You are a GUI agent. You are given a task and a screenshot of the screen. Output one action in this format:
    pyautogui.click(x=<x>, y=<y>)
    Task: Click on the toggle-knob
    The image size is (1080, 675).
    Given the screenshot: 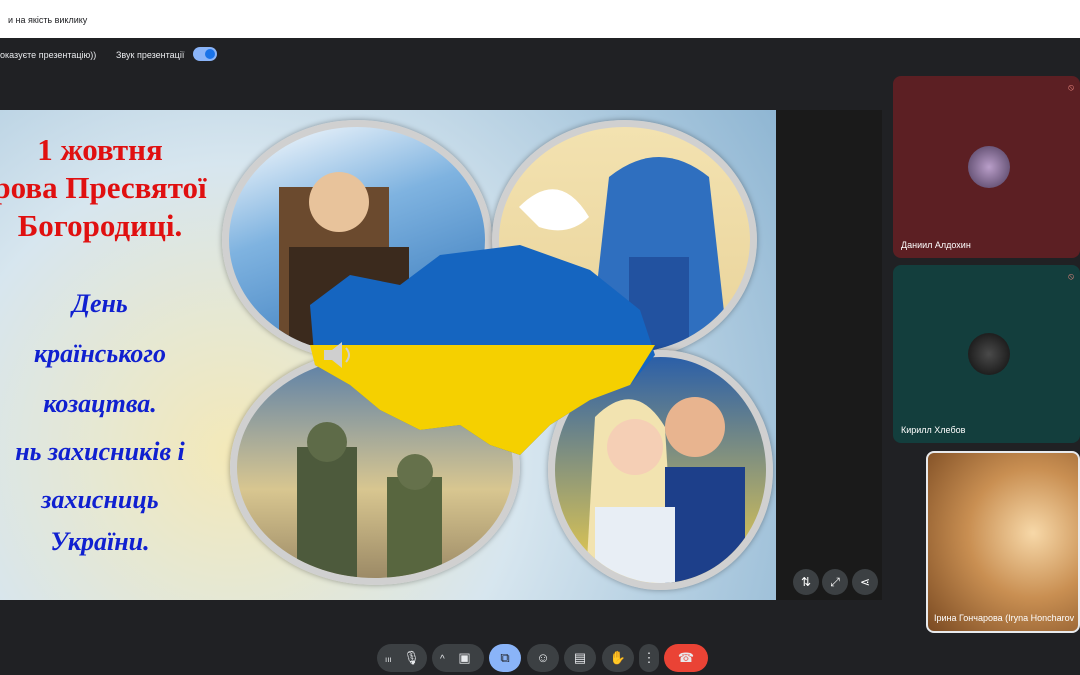 What is the action you would take?
    pyautogui.click(x=210, y=54)
    